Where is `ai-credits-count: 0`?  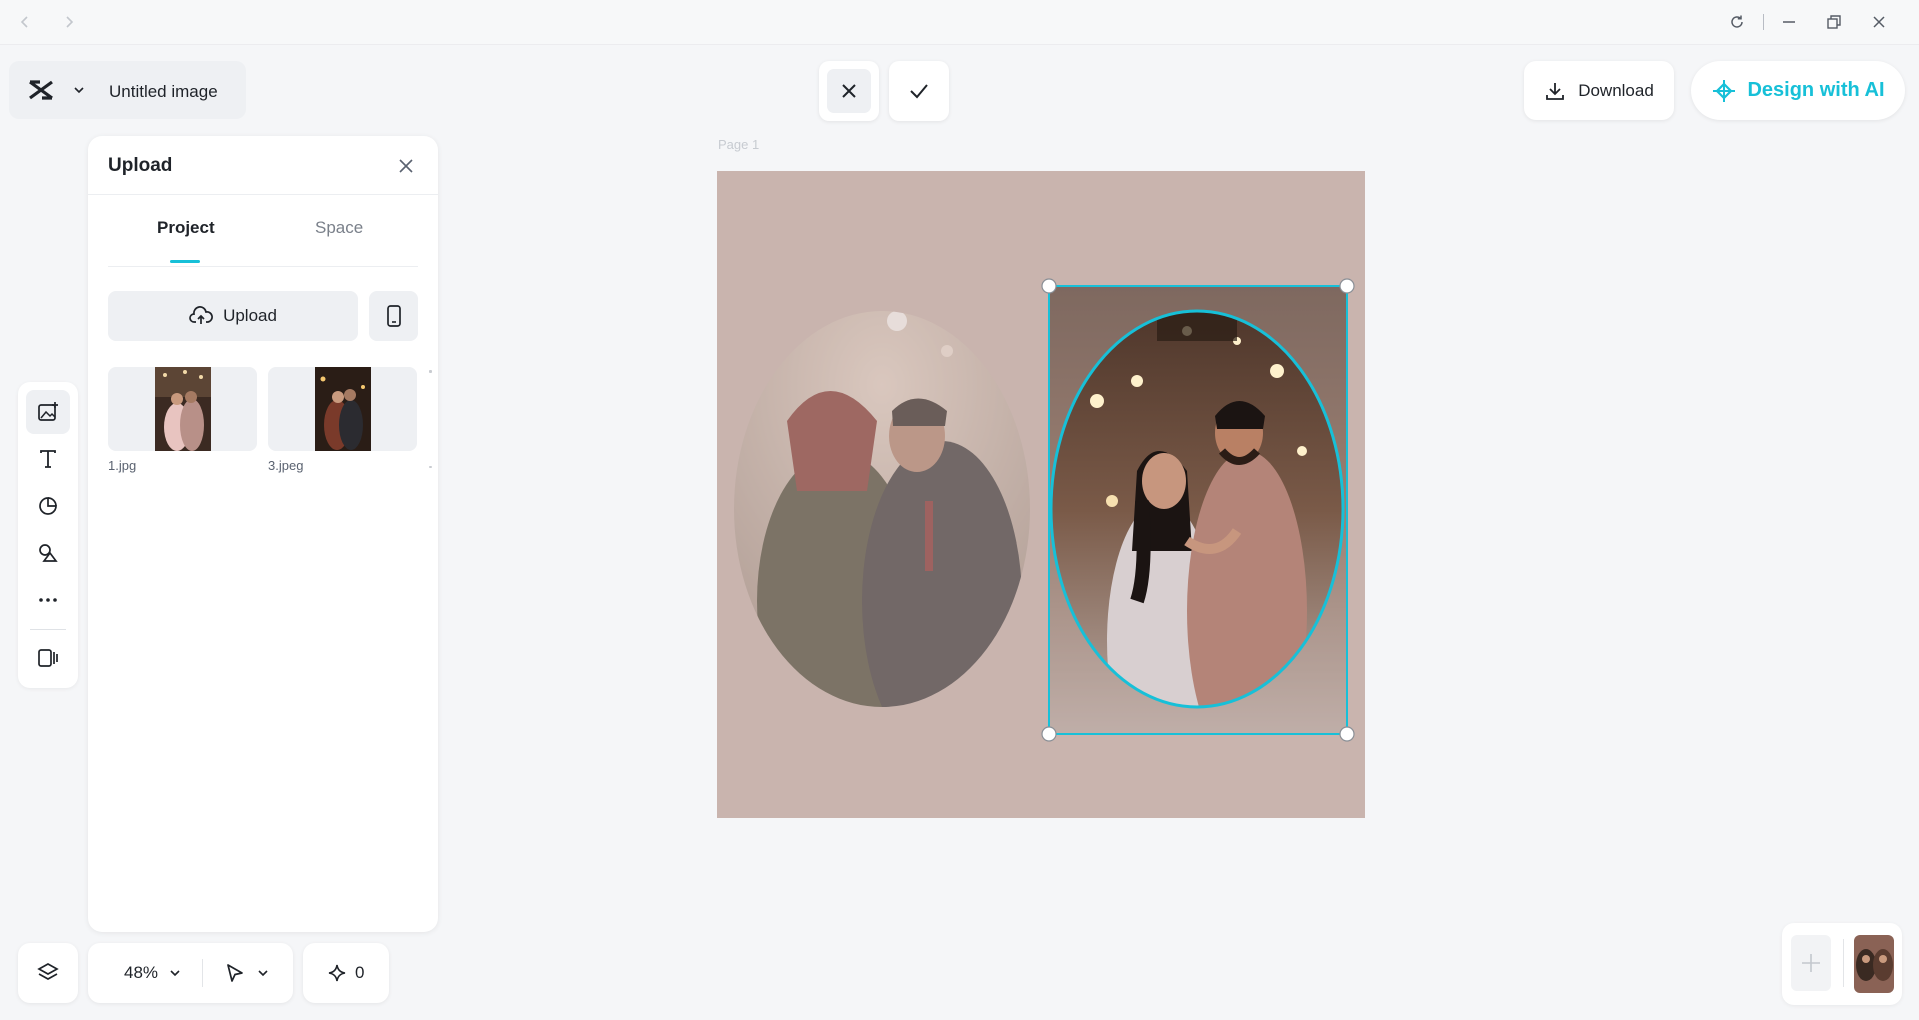
ai-credits-count: 0 is located at coordinates (360, 972).